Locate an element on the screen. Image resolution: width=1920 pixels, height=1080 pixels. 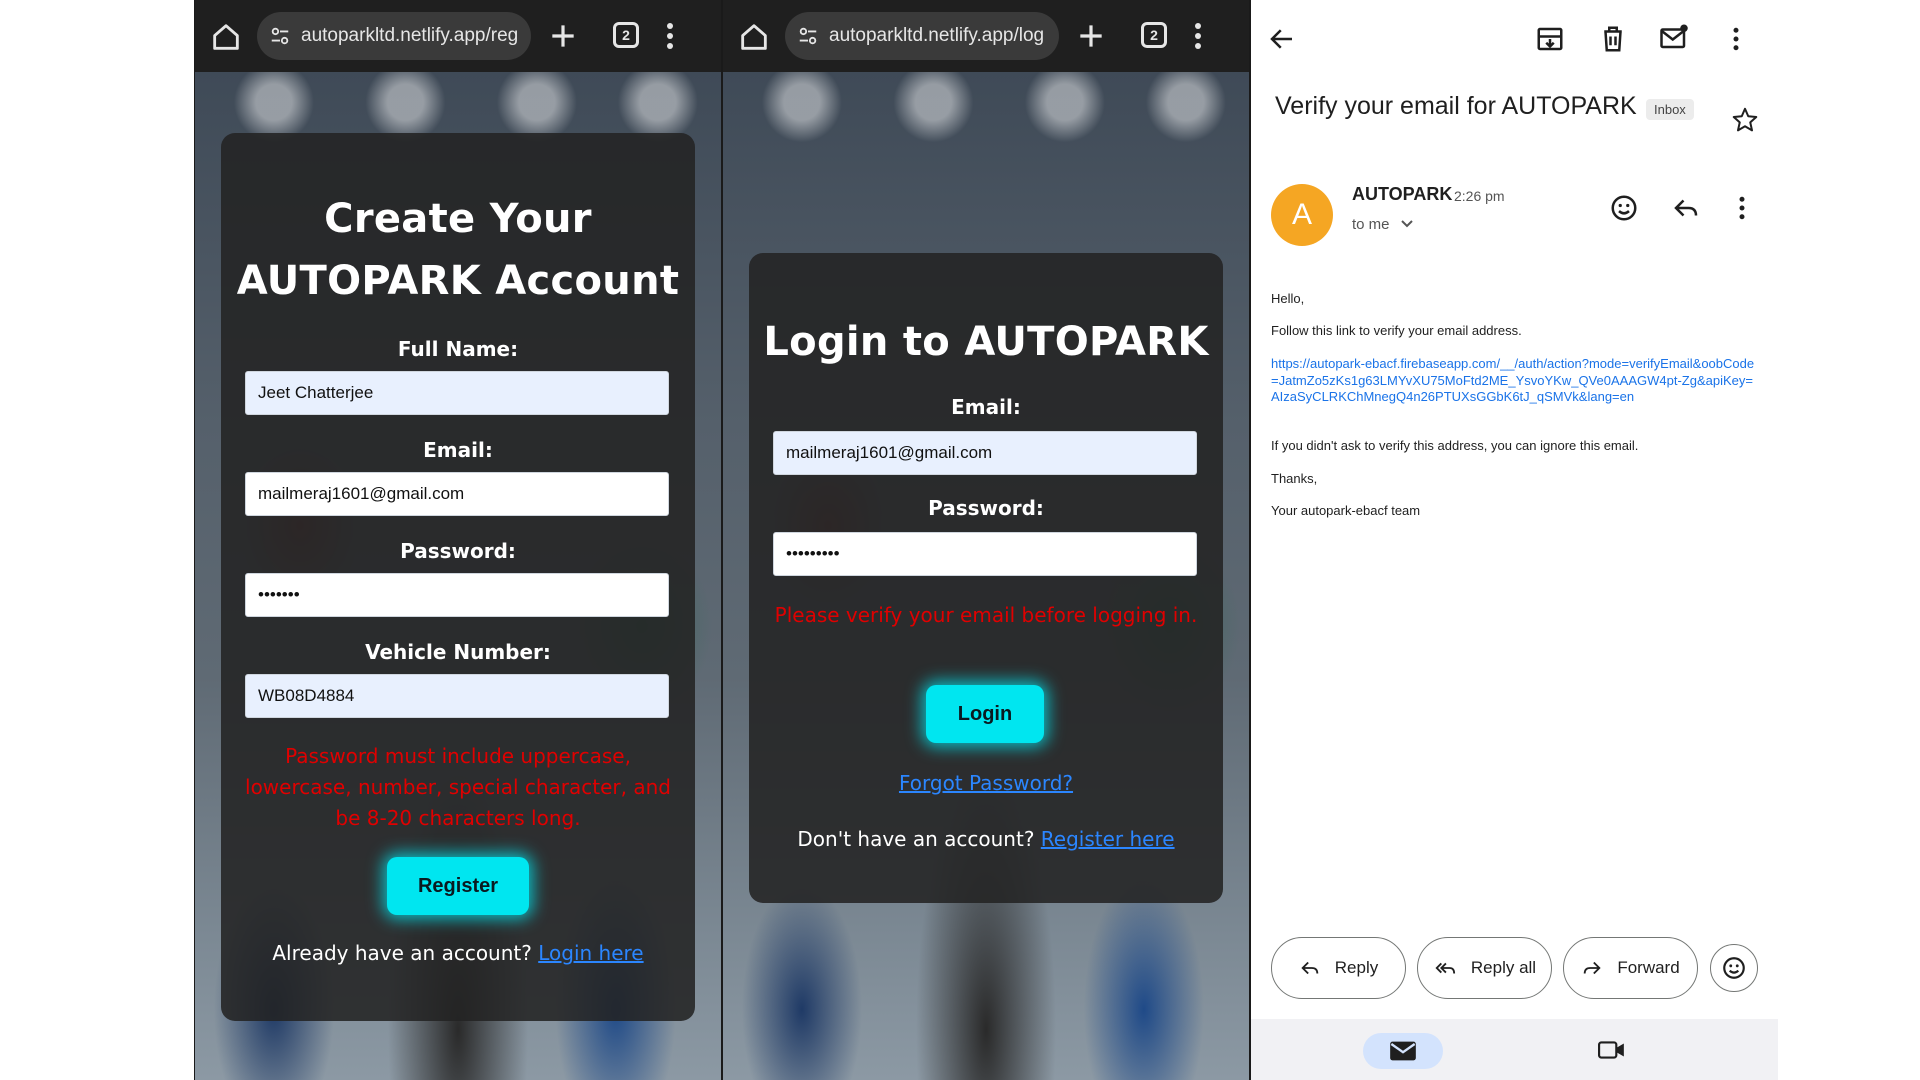
password-input: ••••••••• is located at coordinates (985, 554).